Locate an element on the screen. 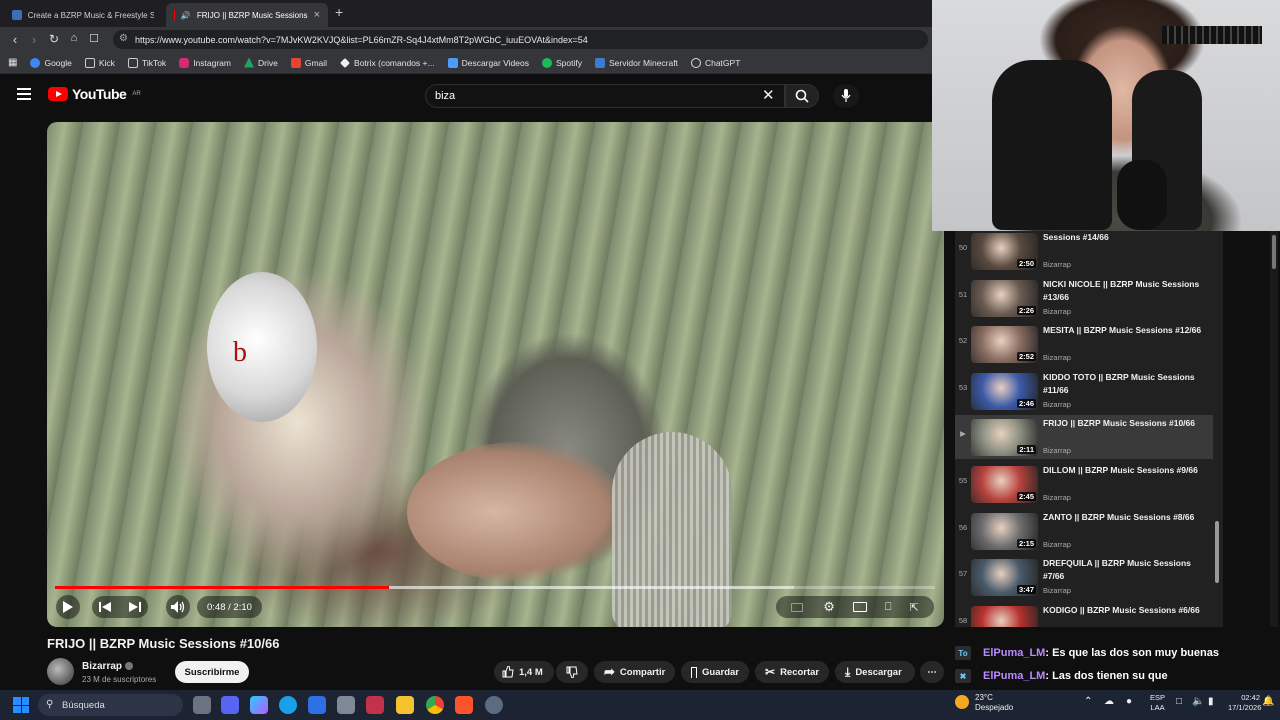  playlist-thumbnail: 2:15 is located at coordinates (1004, 531).